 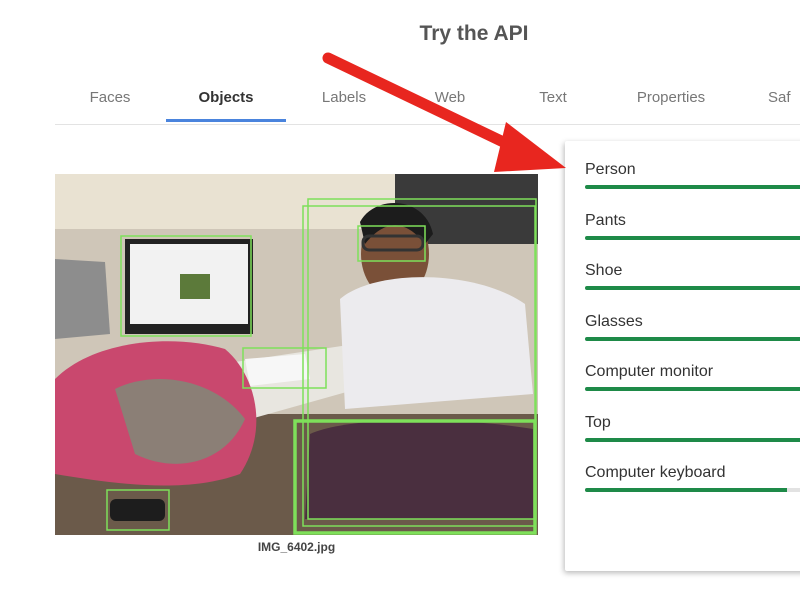 What do you see at coordinates (82, 299) in the screenshot?
I see `laptop` at bounding box center [82, 299].